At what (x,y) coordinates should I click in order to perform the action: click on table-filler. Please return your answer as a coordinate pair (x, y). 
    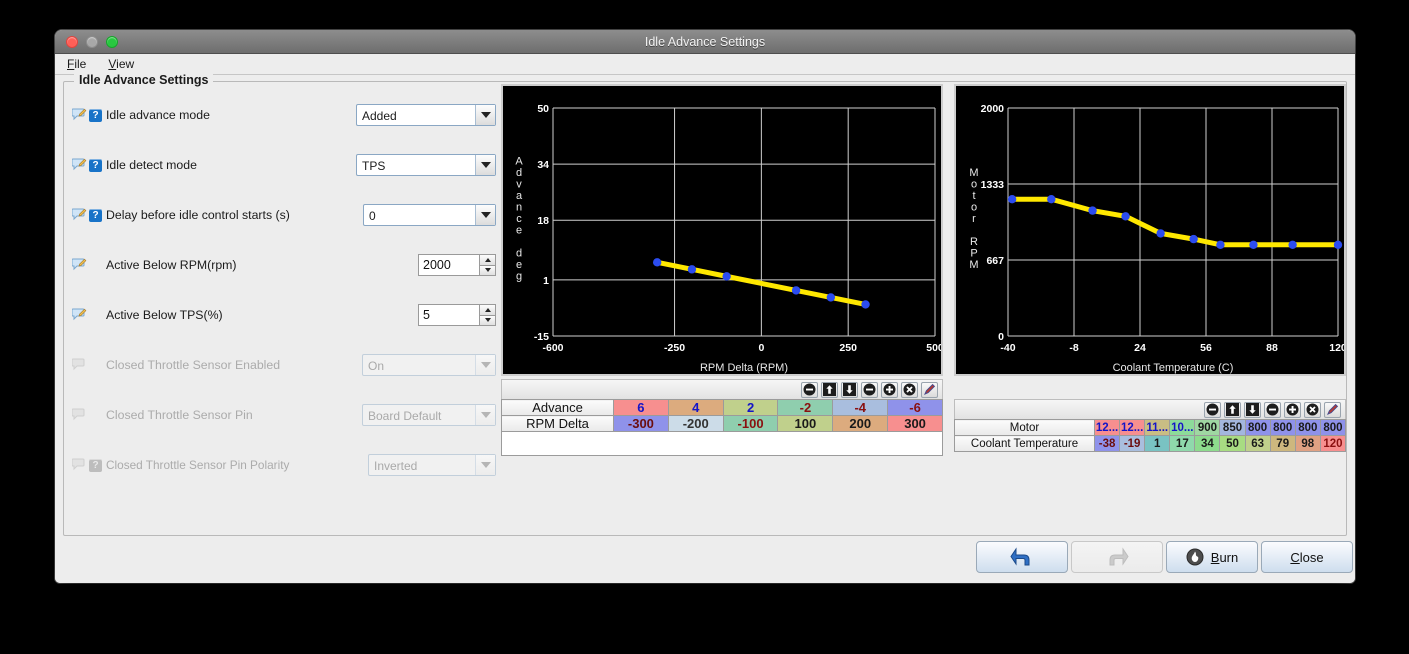
    Looking at the image, I should click on (722, 444).